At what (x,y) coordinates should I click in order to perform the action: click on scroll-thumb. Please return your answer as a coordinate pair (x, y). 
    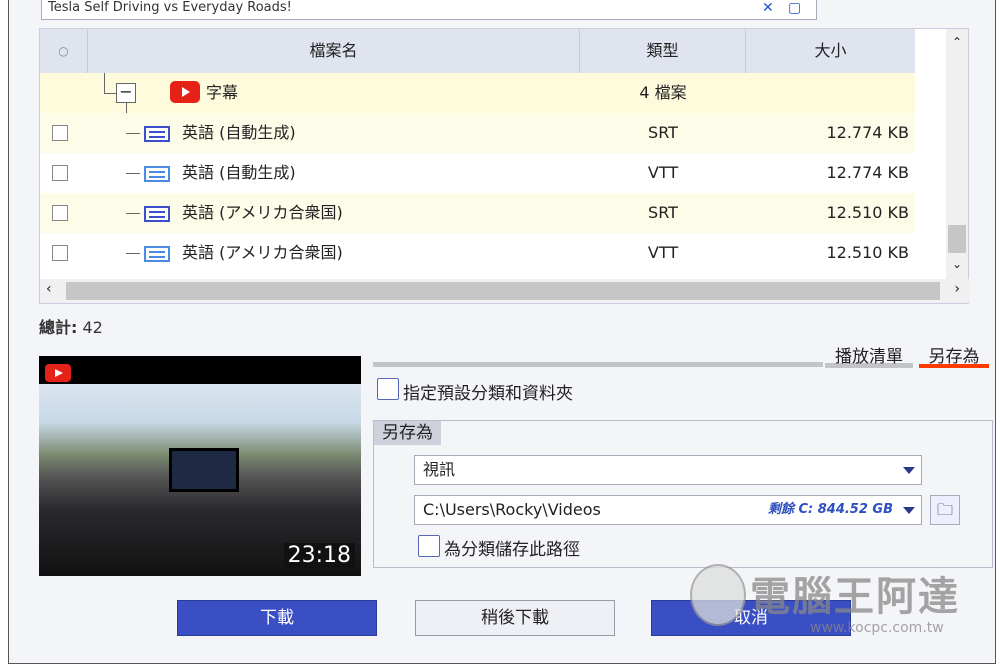
    Looking at the image, I should click on (957, 239).